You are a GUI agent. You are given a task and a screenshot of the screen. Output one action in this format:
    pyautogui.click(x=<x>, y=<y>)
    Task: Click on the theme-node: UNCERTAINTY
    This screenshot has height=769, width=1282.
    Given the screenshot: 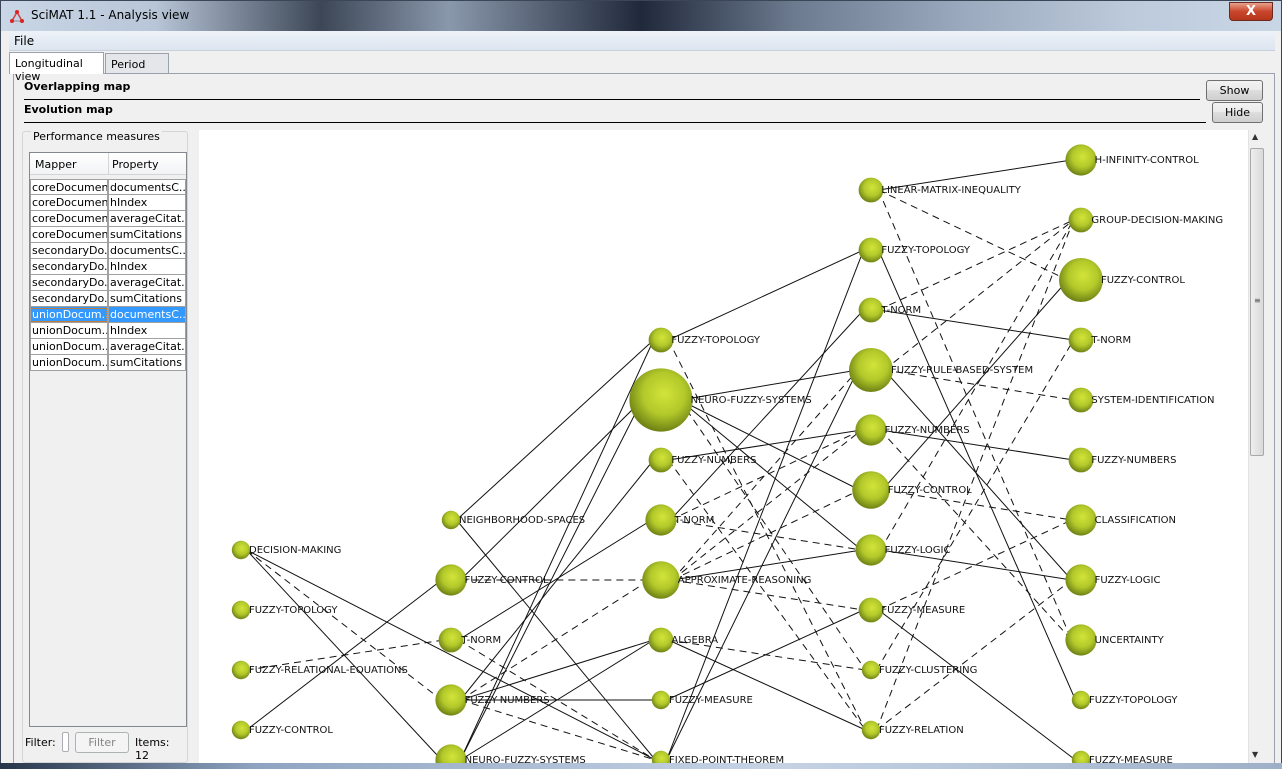 What is the action you would take?
    pyautogui.click(x=1115, y=640)
    